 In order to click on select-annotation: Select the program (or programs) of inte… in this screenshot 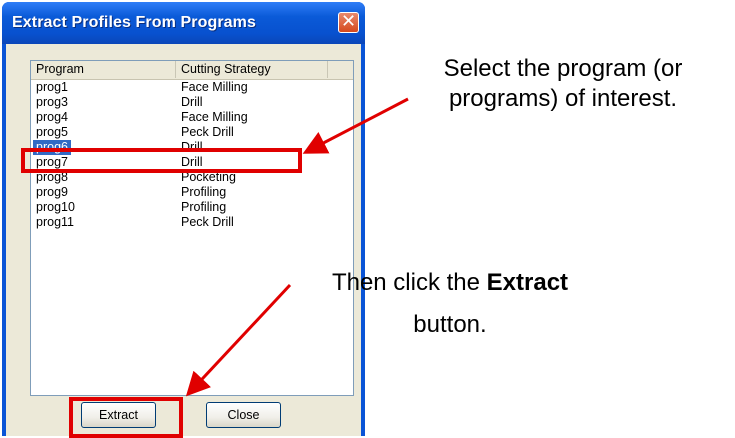, I will do `click(563, 84)`.